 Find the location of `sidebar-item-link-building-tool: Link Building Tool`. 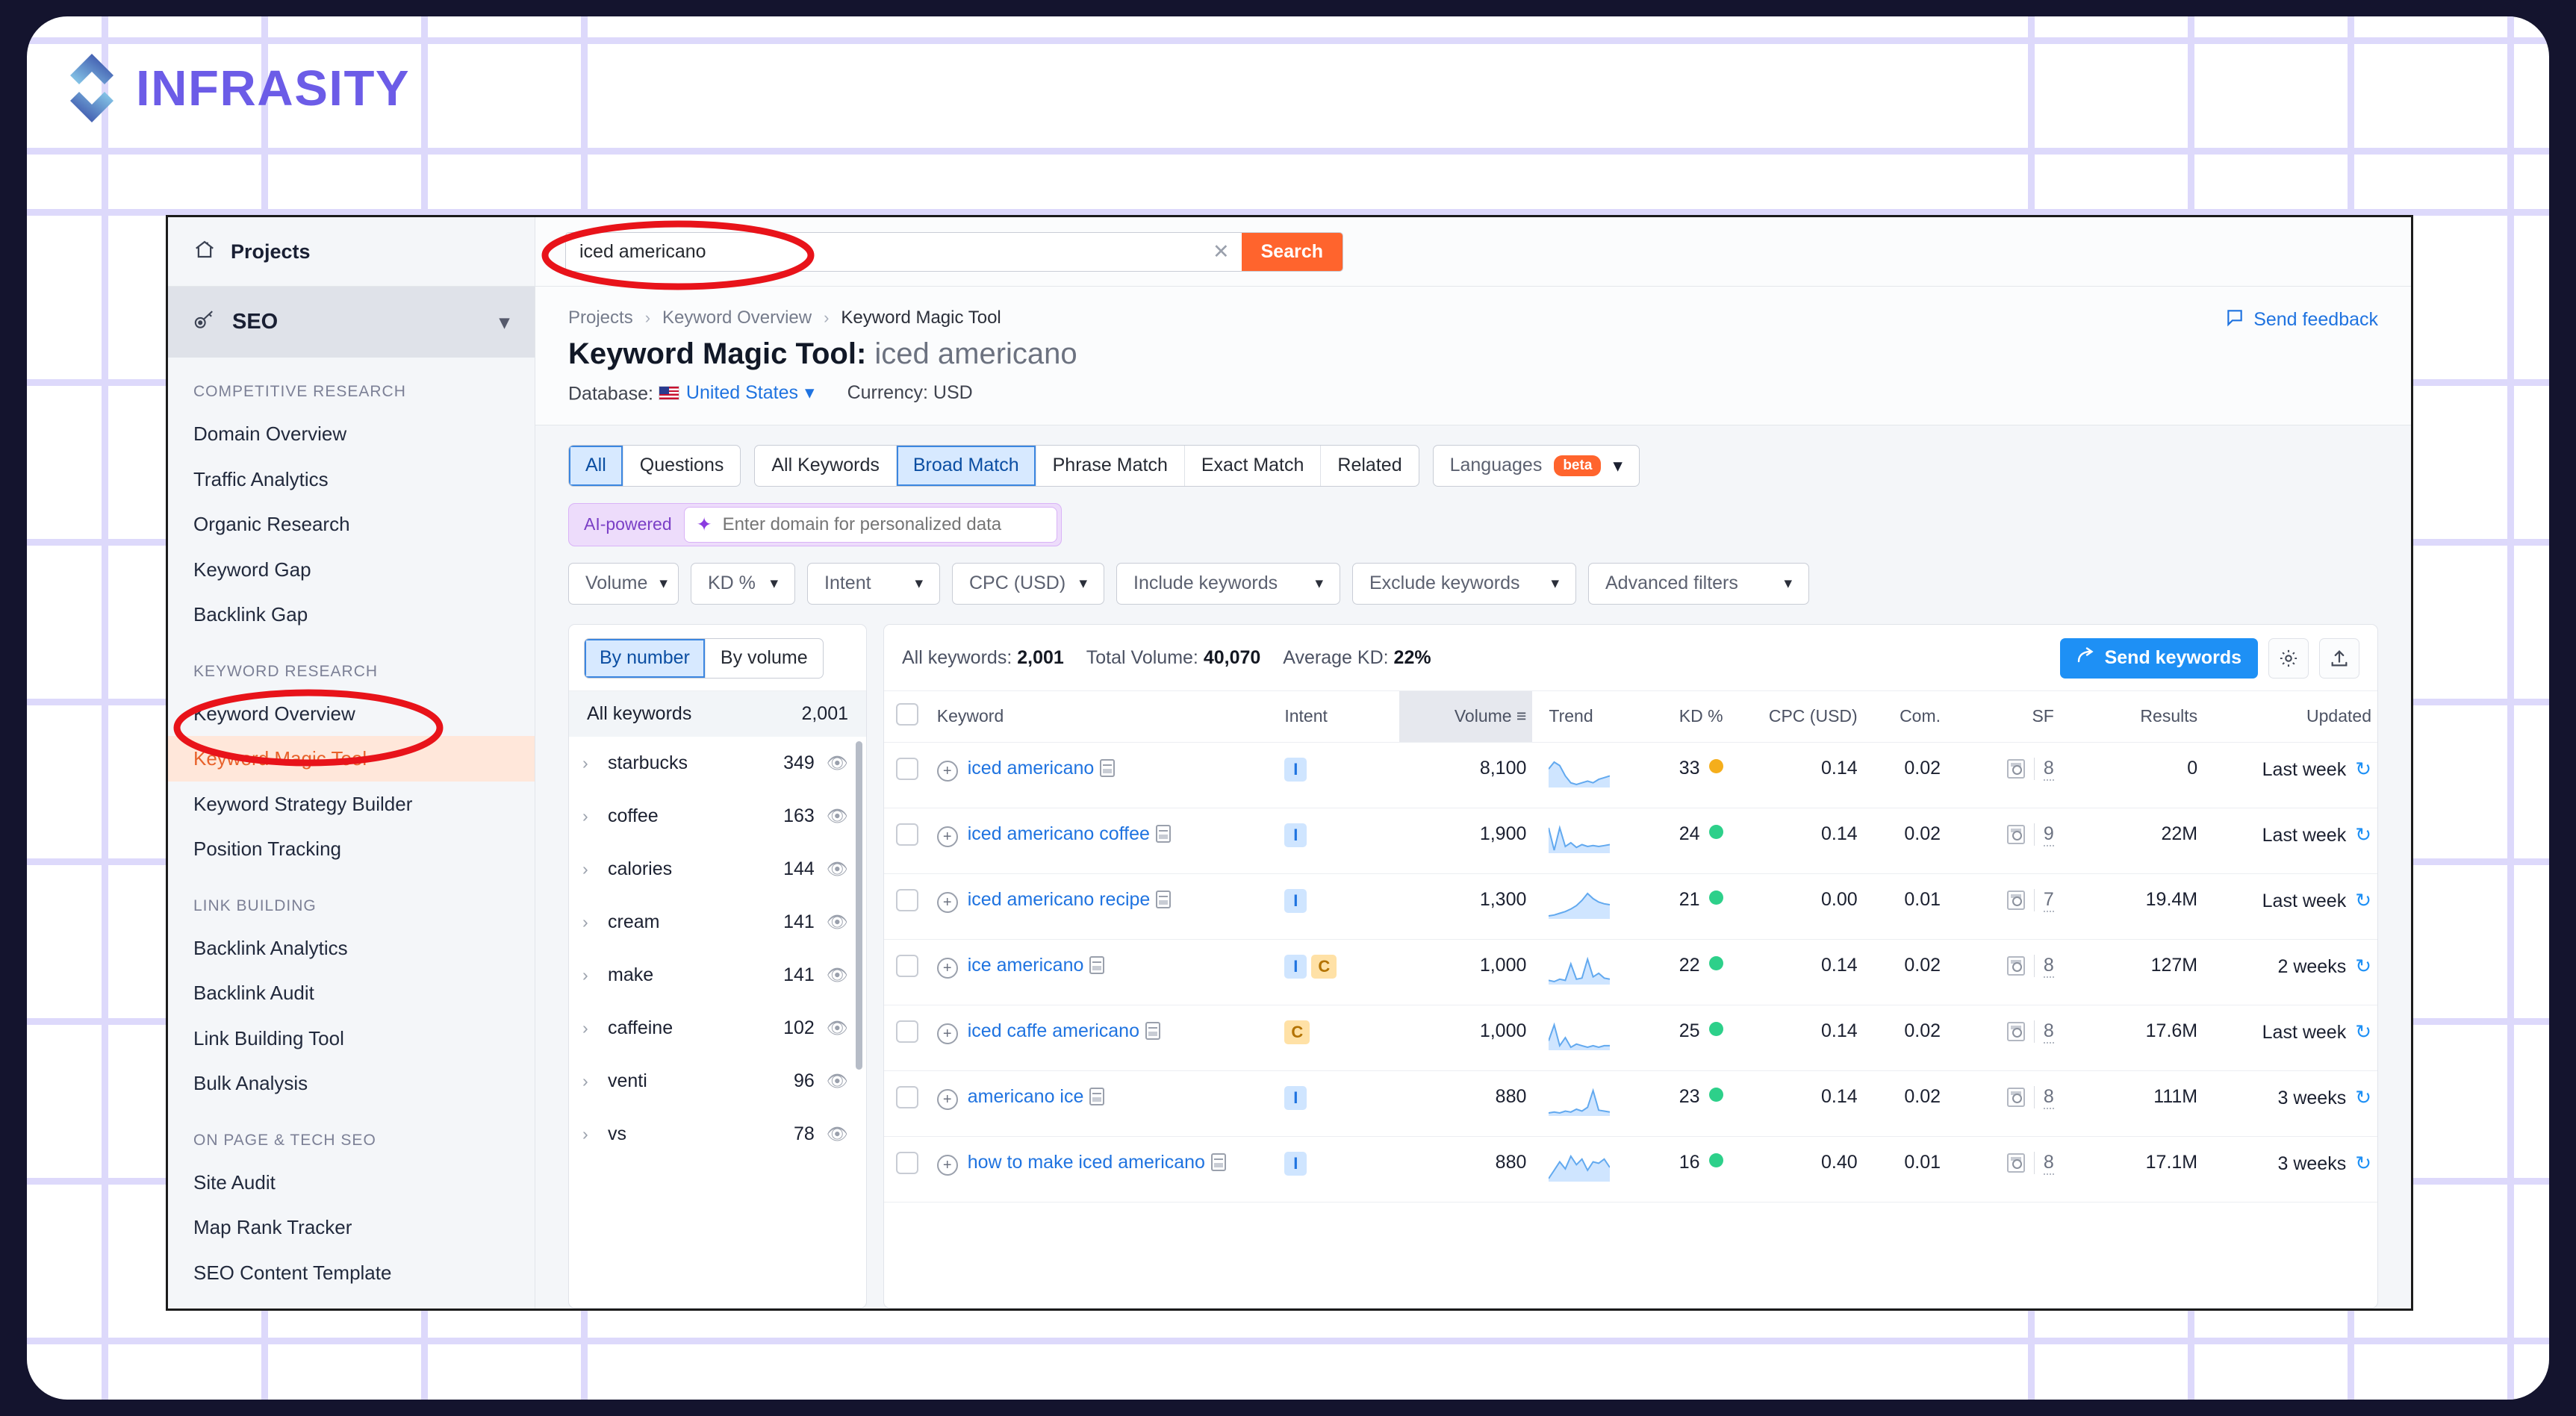

sidebar-item-link-building-tool: Link Building Tool is located at coordinates (351, 1038).